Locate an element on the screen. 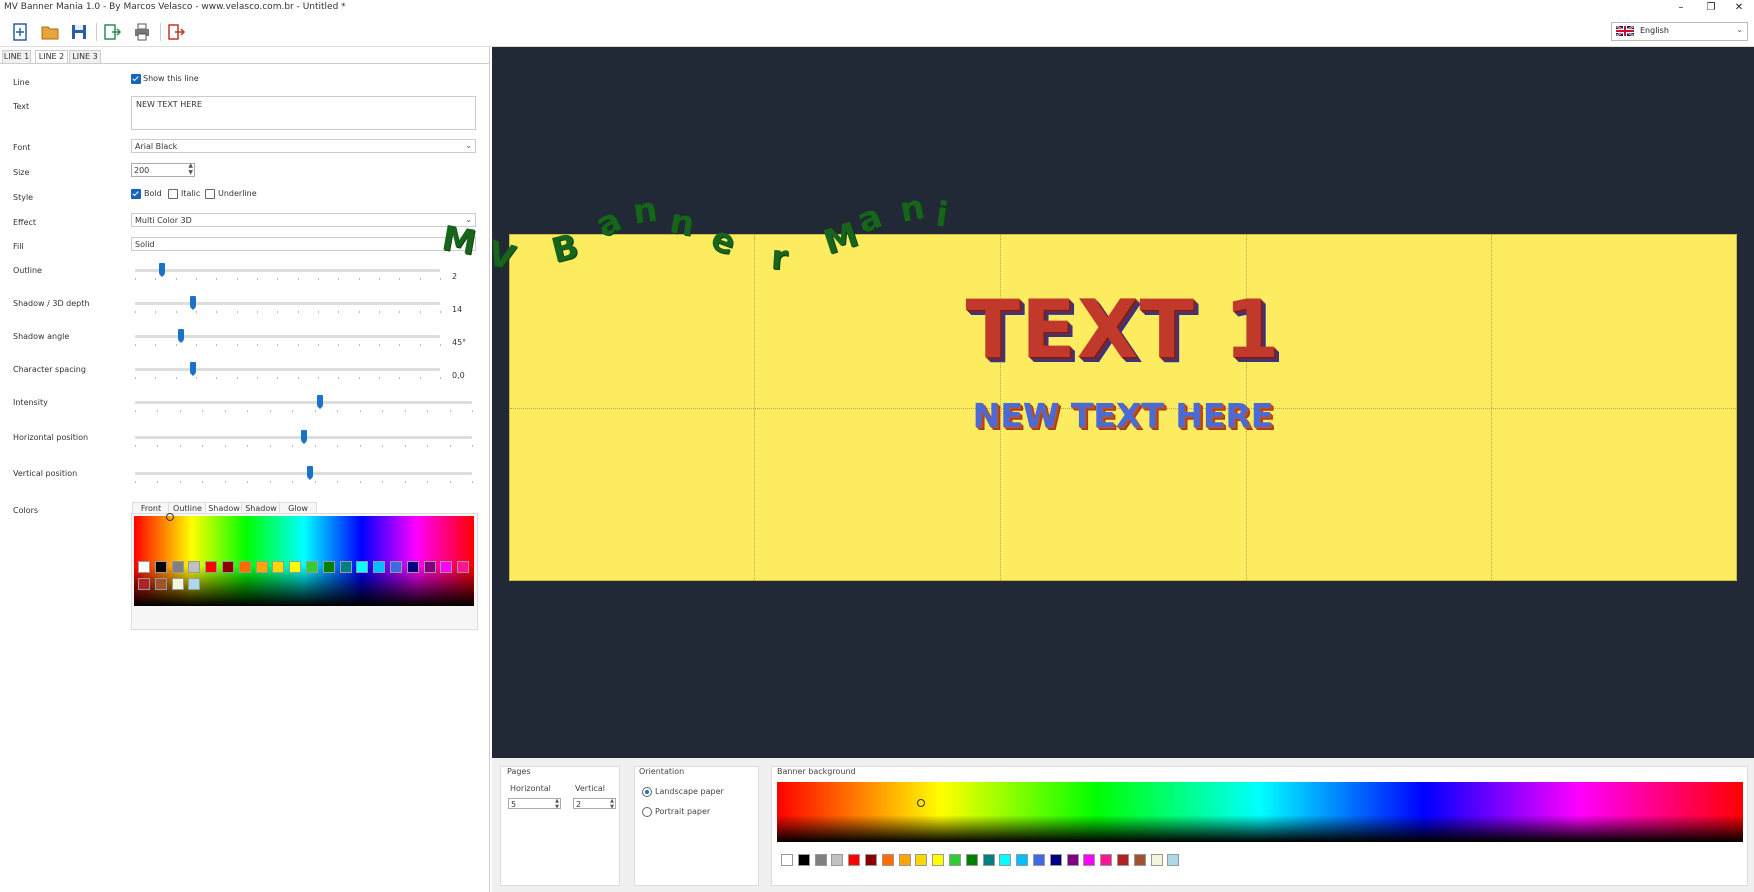 The image size is (1754, 892). open-folder-icon is located at coordinates (50, 32).